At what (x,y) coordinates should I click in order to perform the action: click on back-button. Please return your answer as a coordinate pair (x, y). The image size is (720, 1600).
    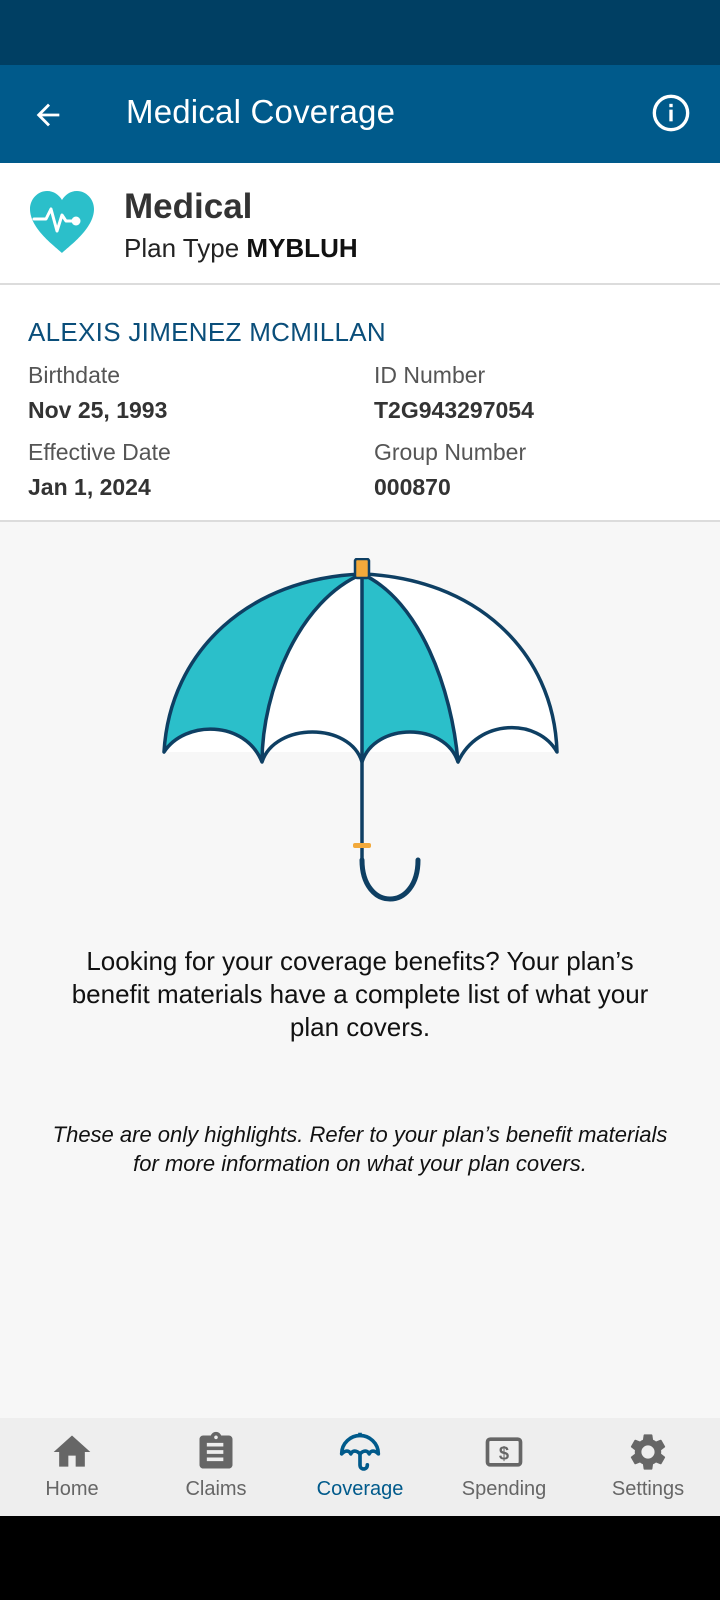
    Looking at the image, I should click on (48, 115).